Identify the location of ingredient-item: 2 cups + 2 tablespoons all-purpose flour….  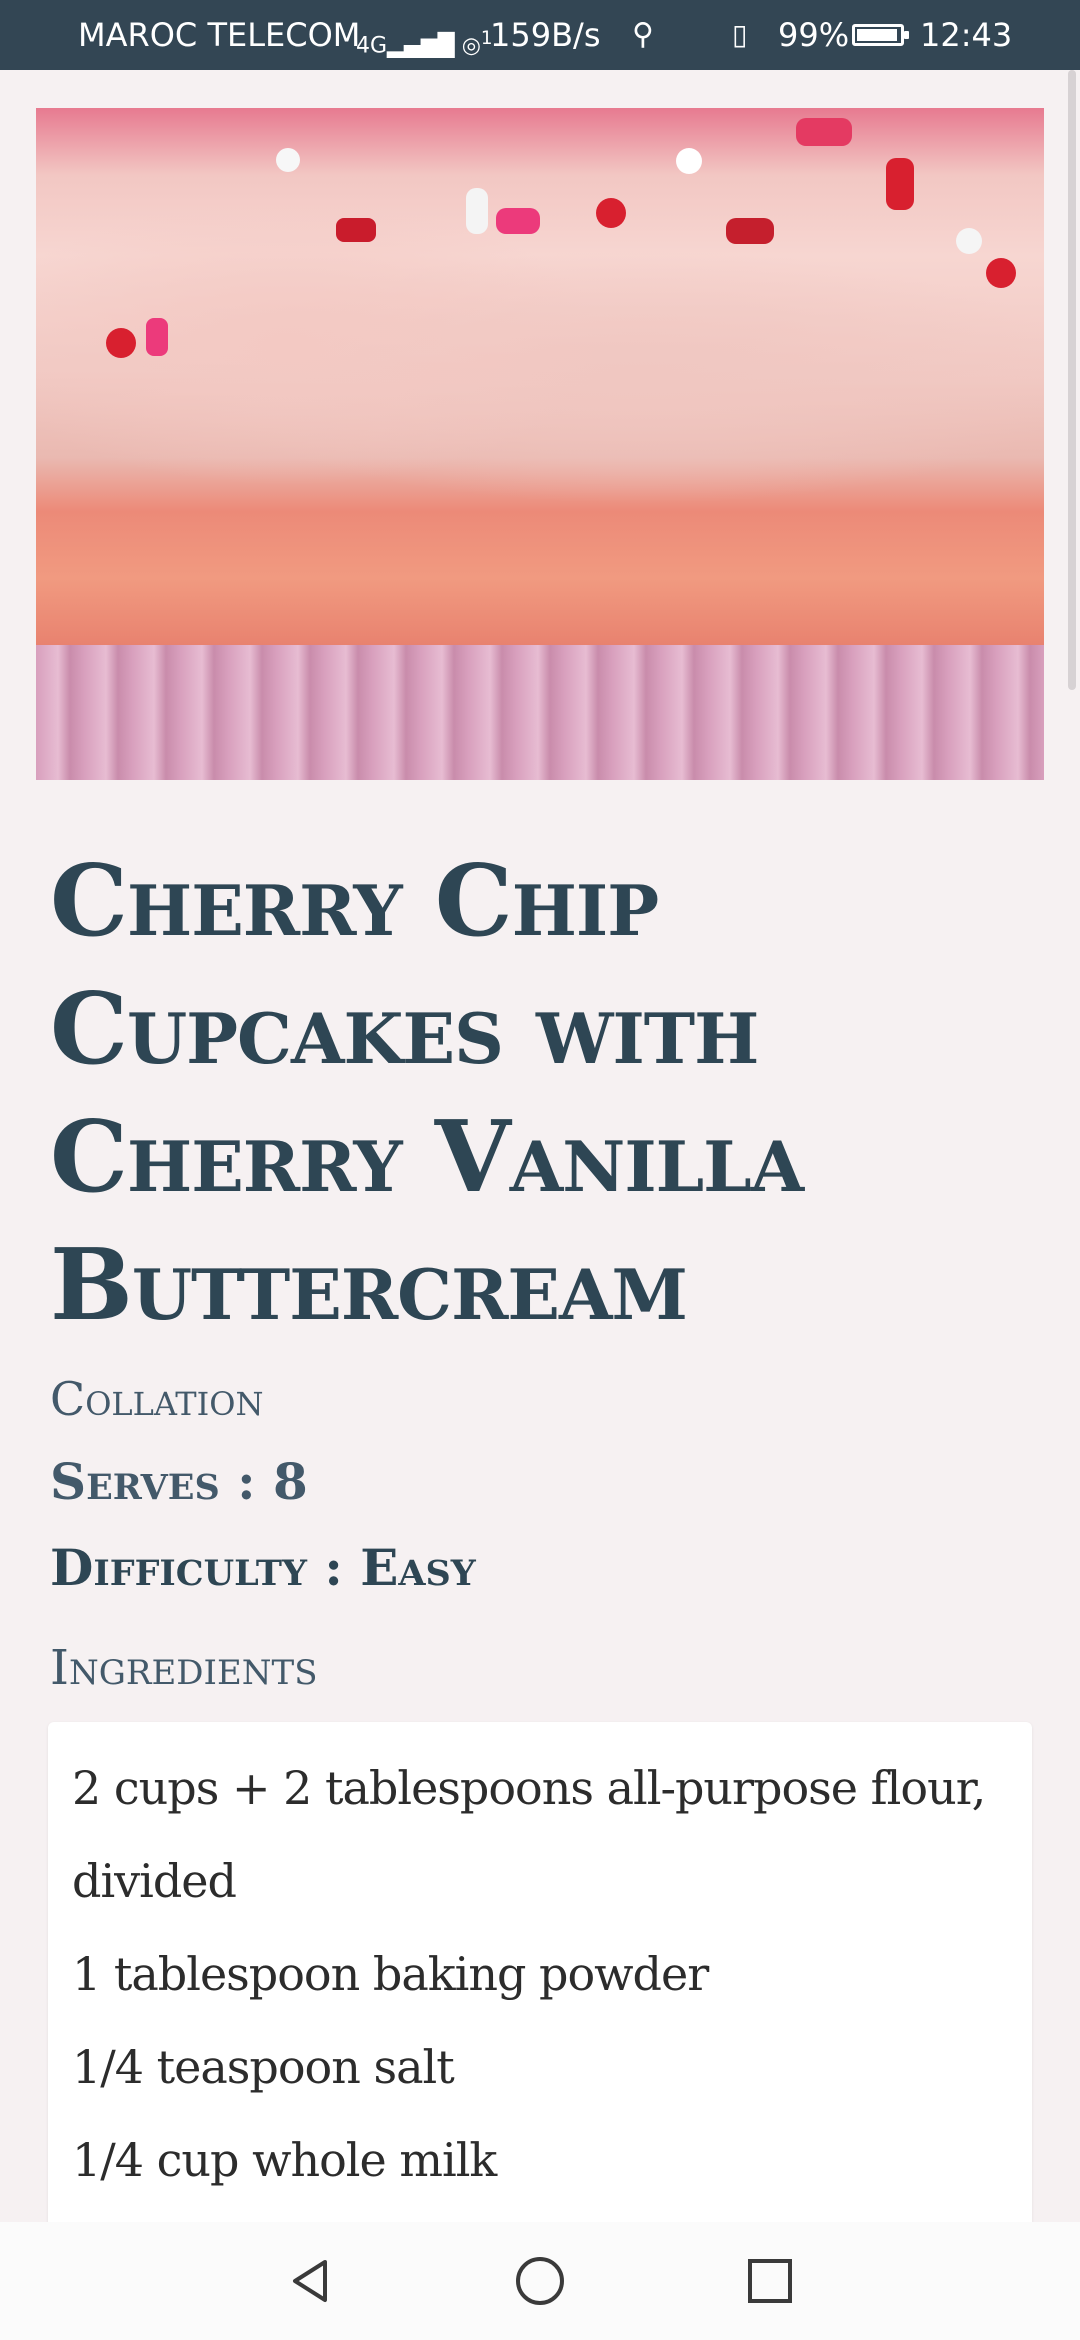
(529, 1834).